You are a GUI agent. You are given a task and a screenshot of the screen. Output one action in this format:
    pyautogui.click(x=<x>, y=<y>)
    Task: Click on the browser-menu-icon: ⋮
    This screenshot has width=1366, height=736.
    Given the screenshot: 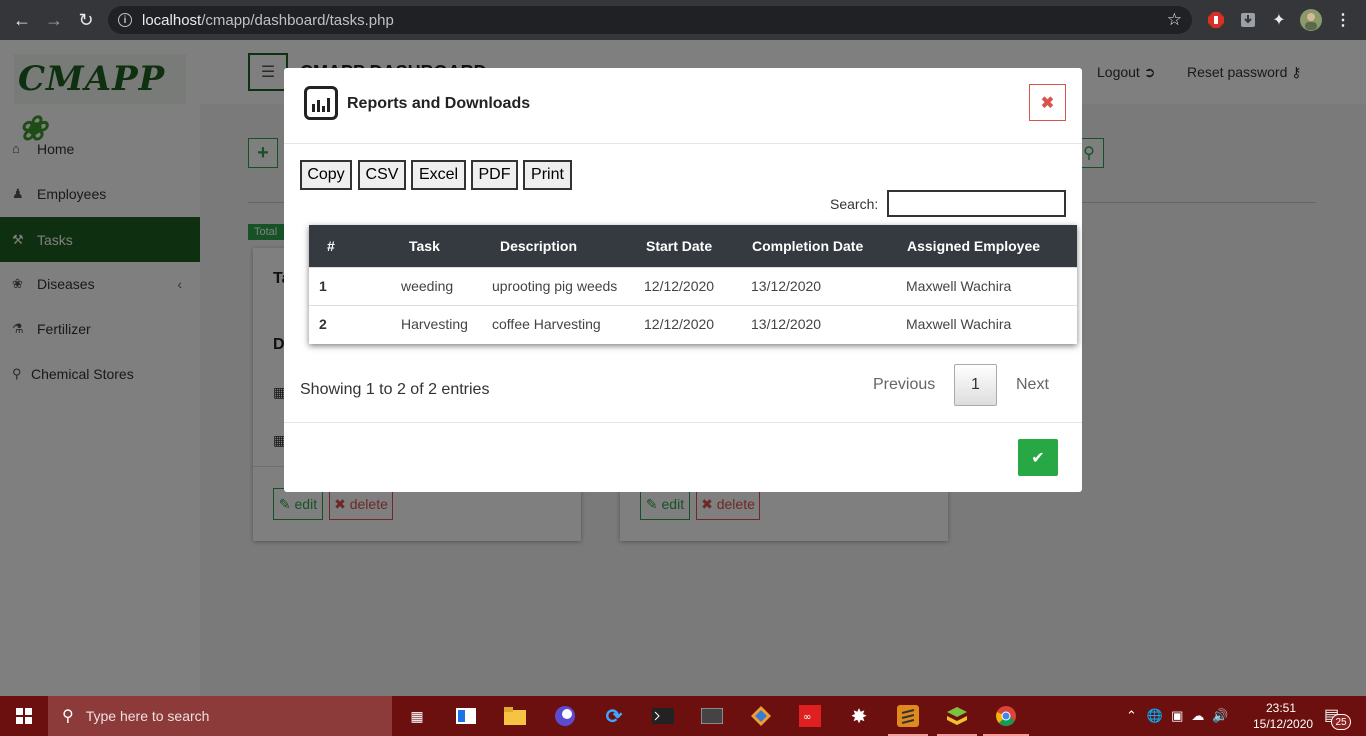 What is the action you would take?
    pyautogui.click(x=1343, y=20)
    